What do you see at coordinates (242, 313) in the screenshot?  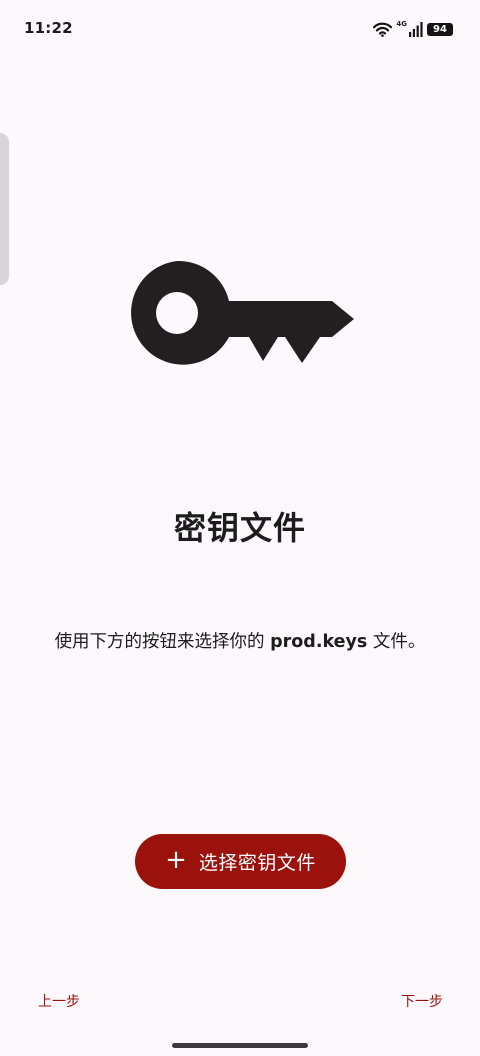 I see `key-icon` at bounding box center [242, 313].